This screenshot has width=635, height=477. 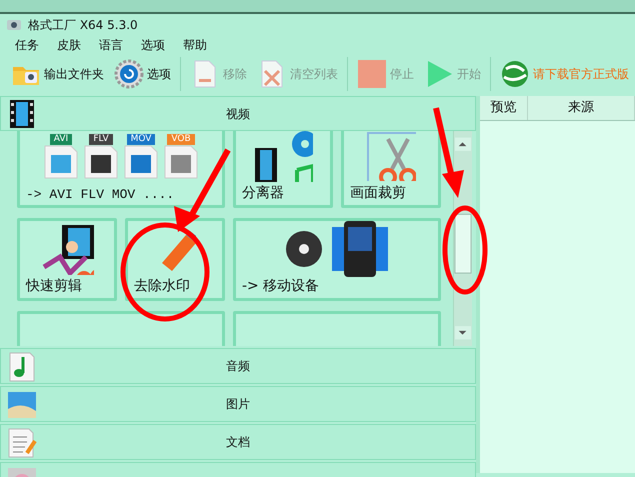 I want to click on format-tag: FLV, so click(x=101, y=139).